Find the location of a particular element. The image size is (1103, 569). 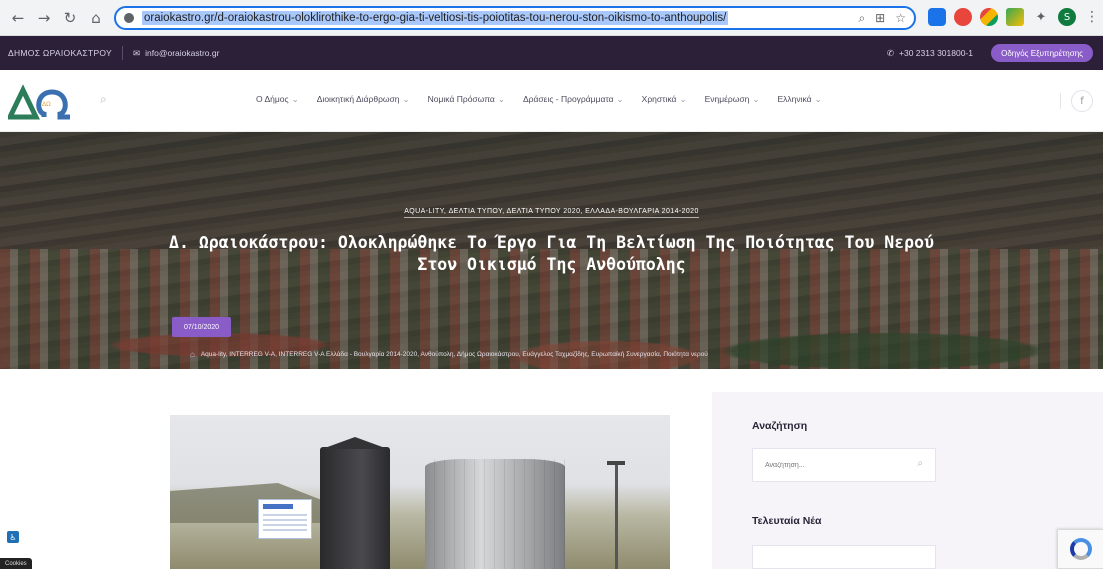

menu-item-programs: Δράσεις - Προγράμματα ⌄ is located at coordinates (573, 99).